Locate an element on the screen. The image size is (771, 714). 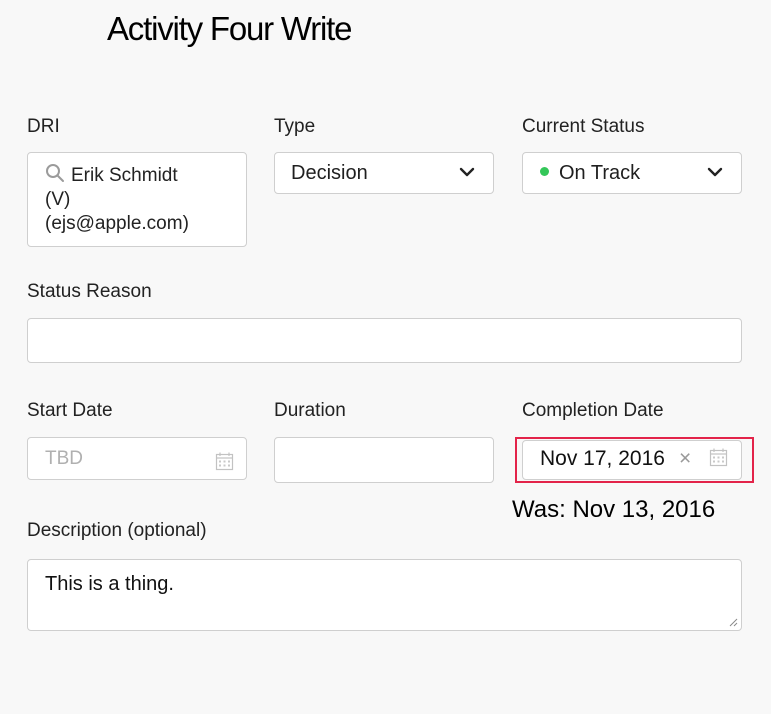
search-icon is located at coordinates (55, 173).